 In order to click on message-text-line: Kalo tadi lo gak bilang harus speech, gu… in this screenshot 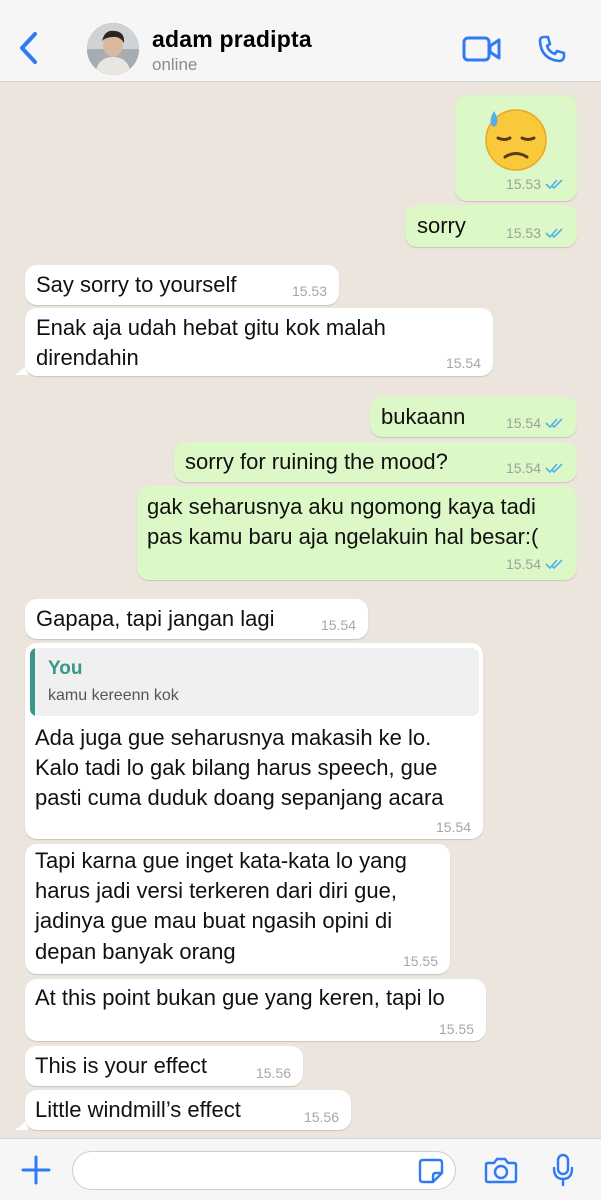, I will do `click(236, 767)`.